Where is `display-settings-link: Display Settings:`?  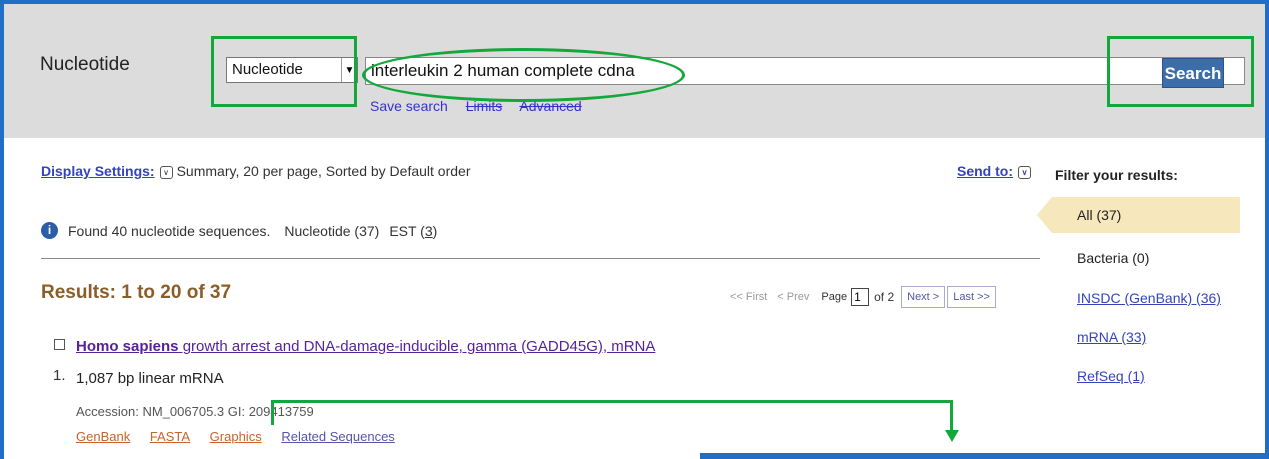 display-settings-link: Display Settings: is located at coordinates (98, 171).